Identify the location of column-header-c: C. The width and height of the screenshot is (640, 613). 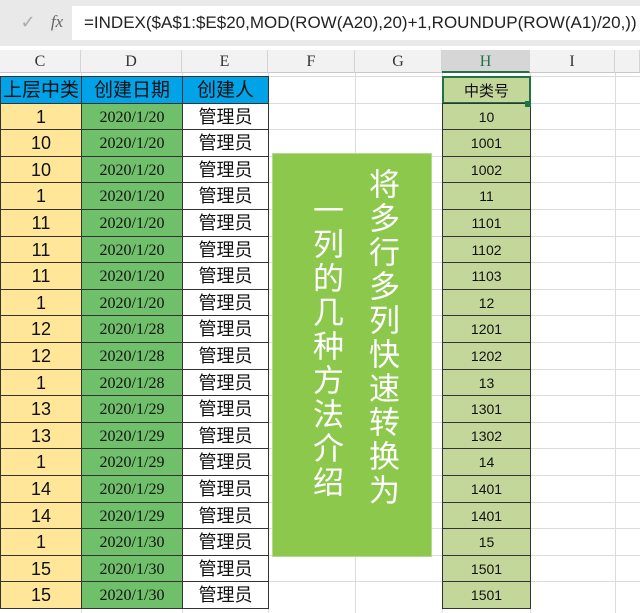
(40, 61).